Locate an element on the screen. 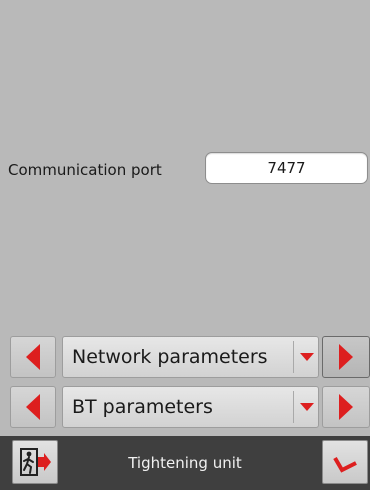  communication-port-label: Communication port is located at coordinates (85, 170).